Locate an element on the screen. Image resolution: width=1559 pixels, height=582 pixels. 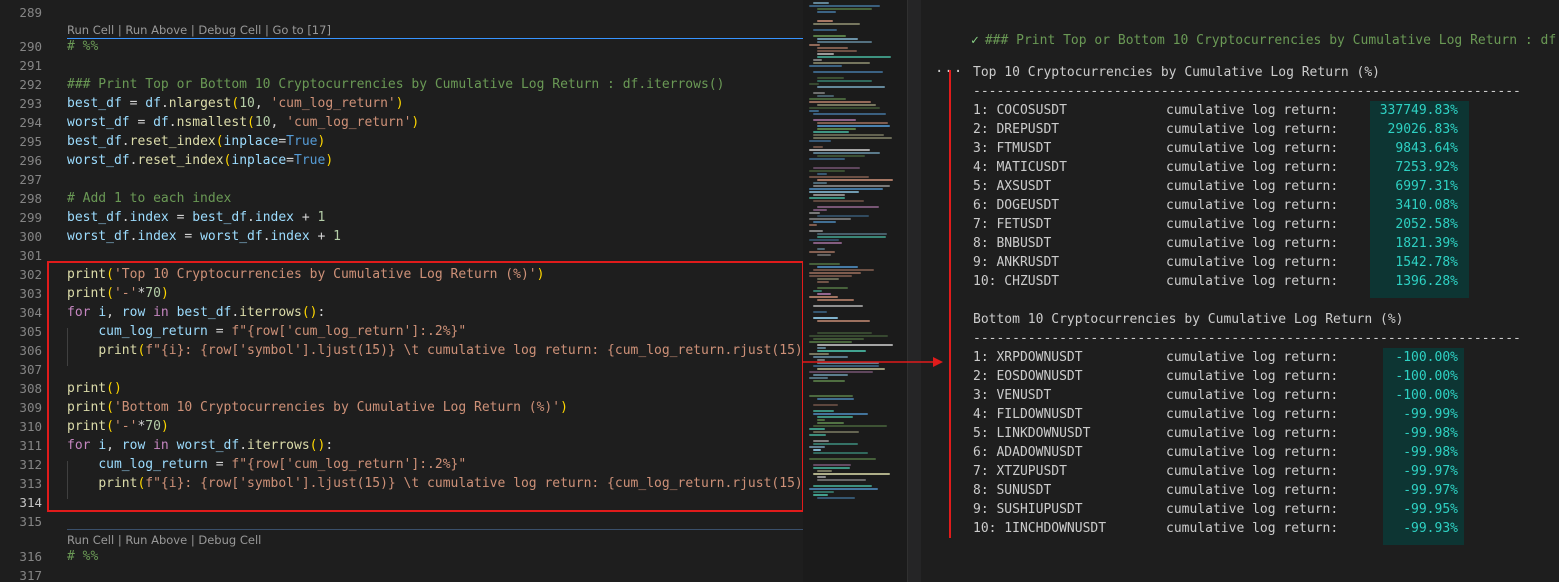
code-line: best_df.index = best_df.index + 1 is located at coordinates (196, 217).